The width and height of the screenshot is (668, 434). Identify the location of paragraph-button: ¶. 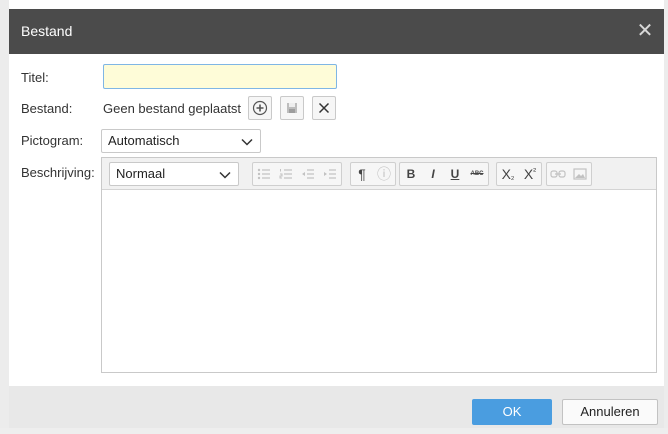
(362, 174).